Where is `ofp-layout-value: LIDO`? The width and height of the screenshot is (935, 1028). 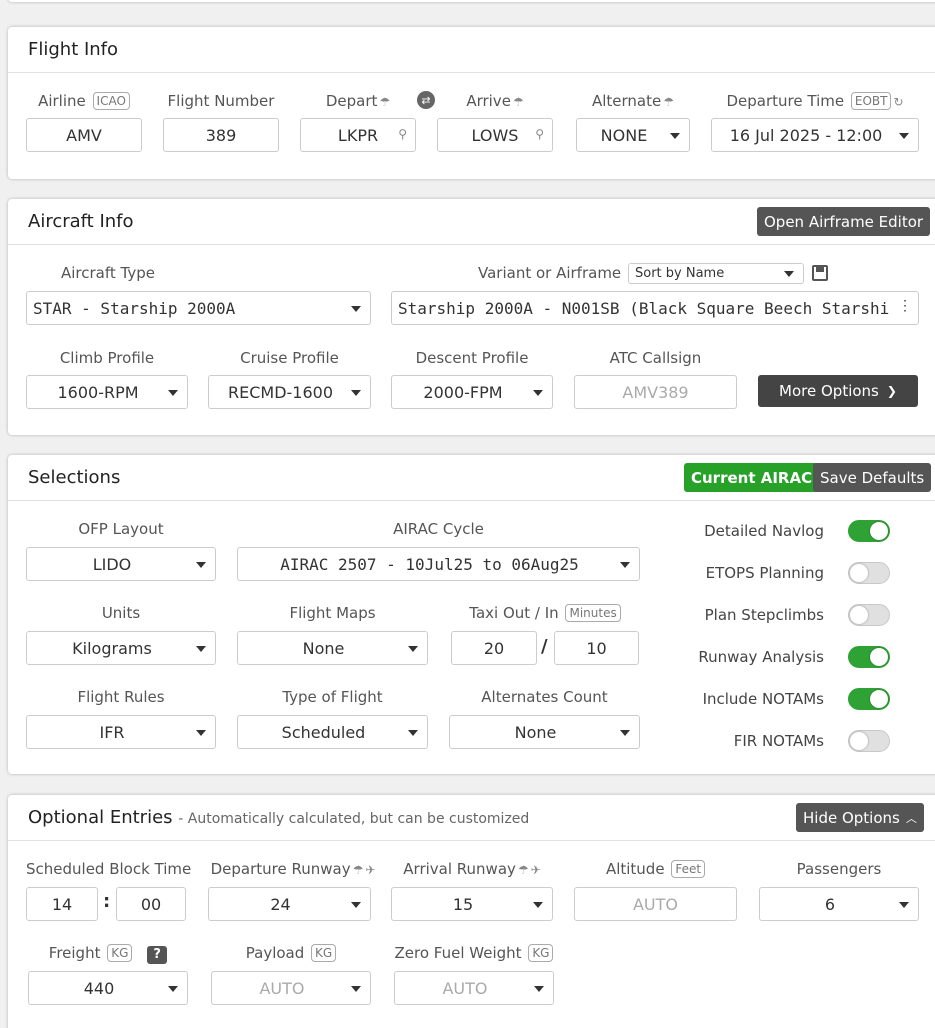 ofp-layout-value: LIDO is located at coordinates (112, 564).